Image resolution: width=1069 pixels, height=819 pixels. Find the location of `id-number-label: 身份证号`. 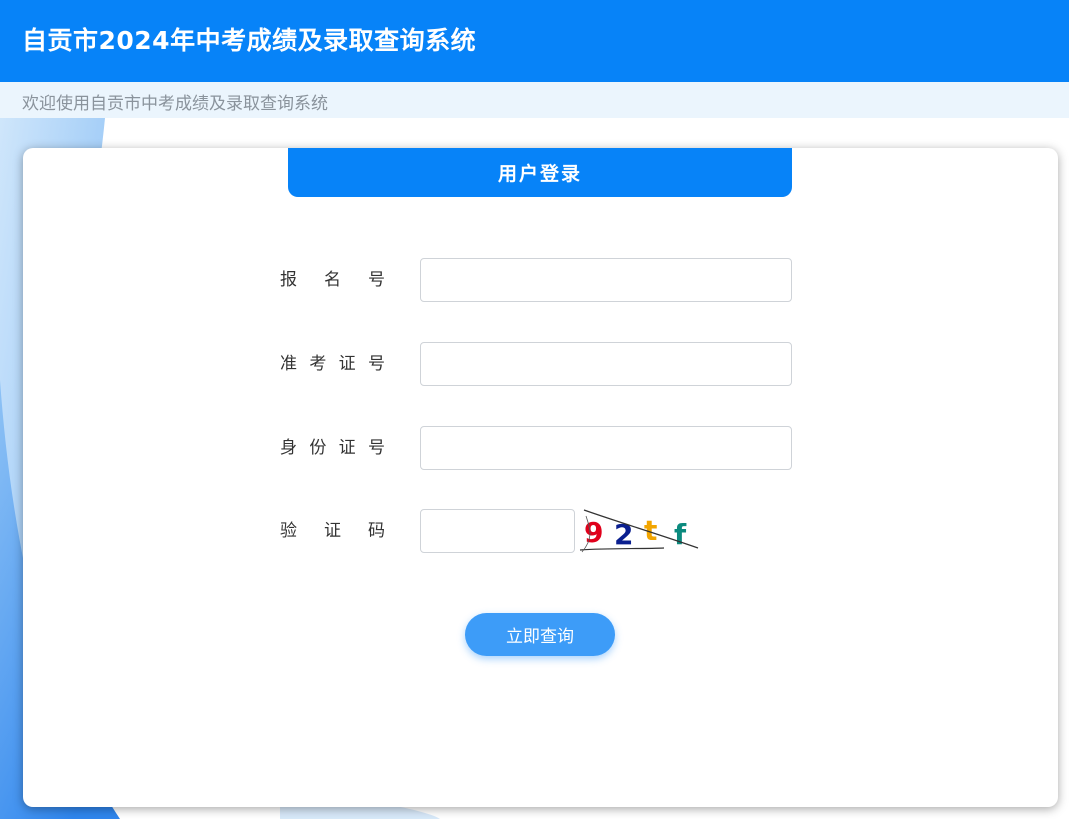

id-number-label: 身份证号 is located at coordinates (332, 448).